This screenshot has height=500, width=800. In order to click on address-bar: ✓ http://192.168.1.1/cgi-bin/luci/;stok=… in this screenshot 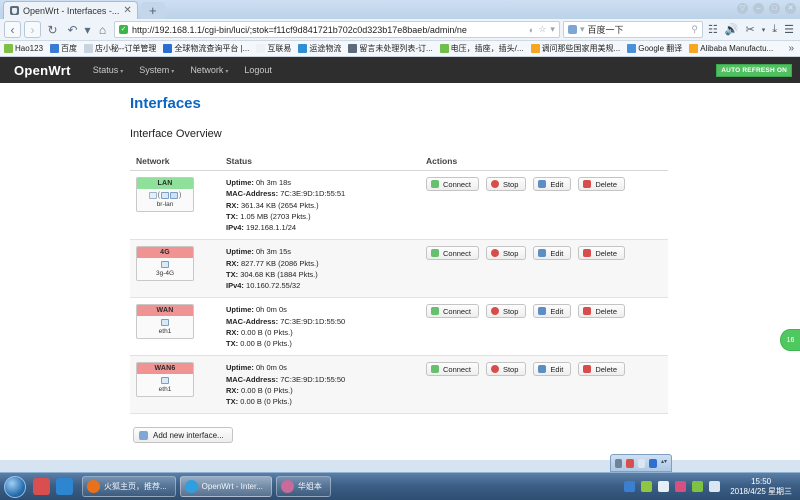, I will do `click(337, 29)`.